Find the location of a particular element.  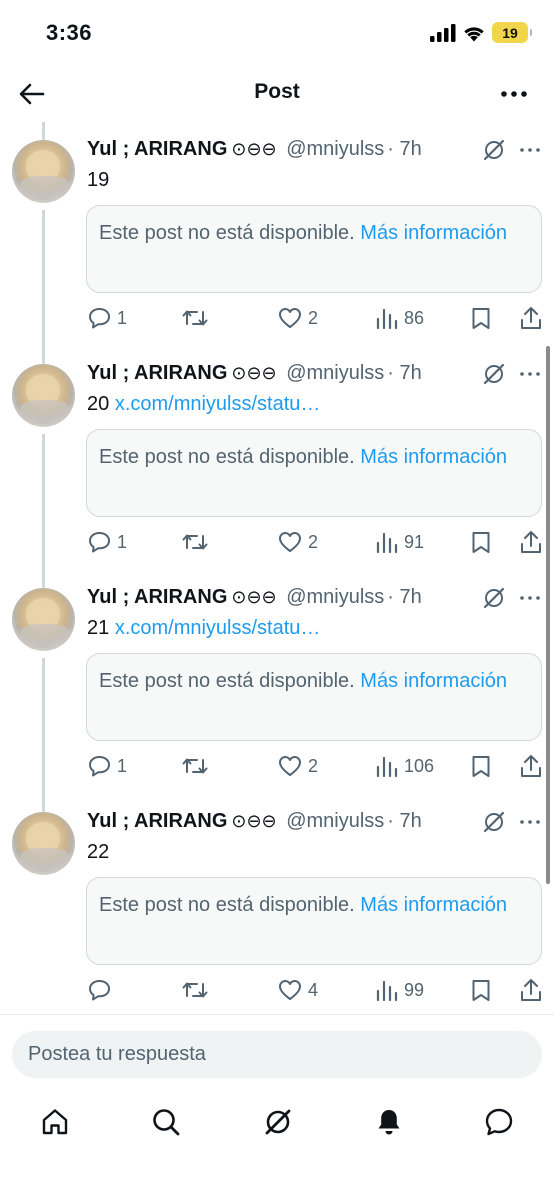

post-actions: 1 2 91 is located at coordinates (277, 543).